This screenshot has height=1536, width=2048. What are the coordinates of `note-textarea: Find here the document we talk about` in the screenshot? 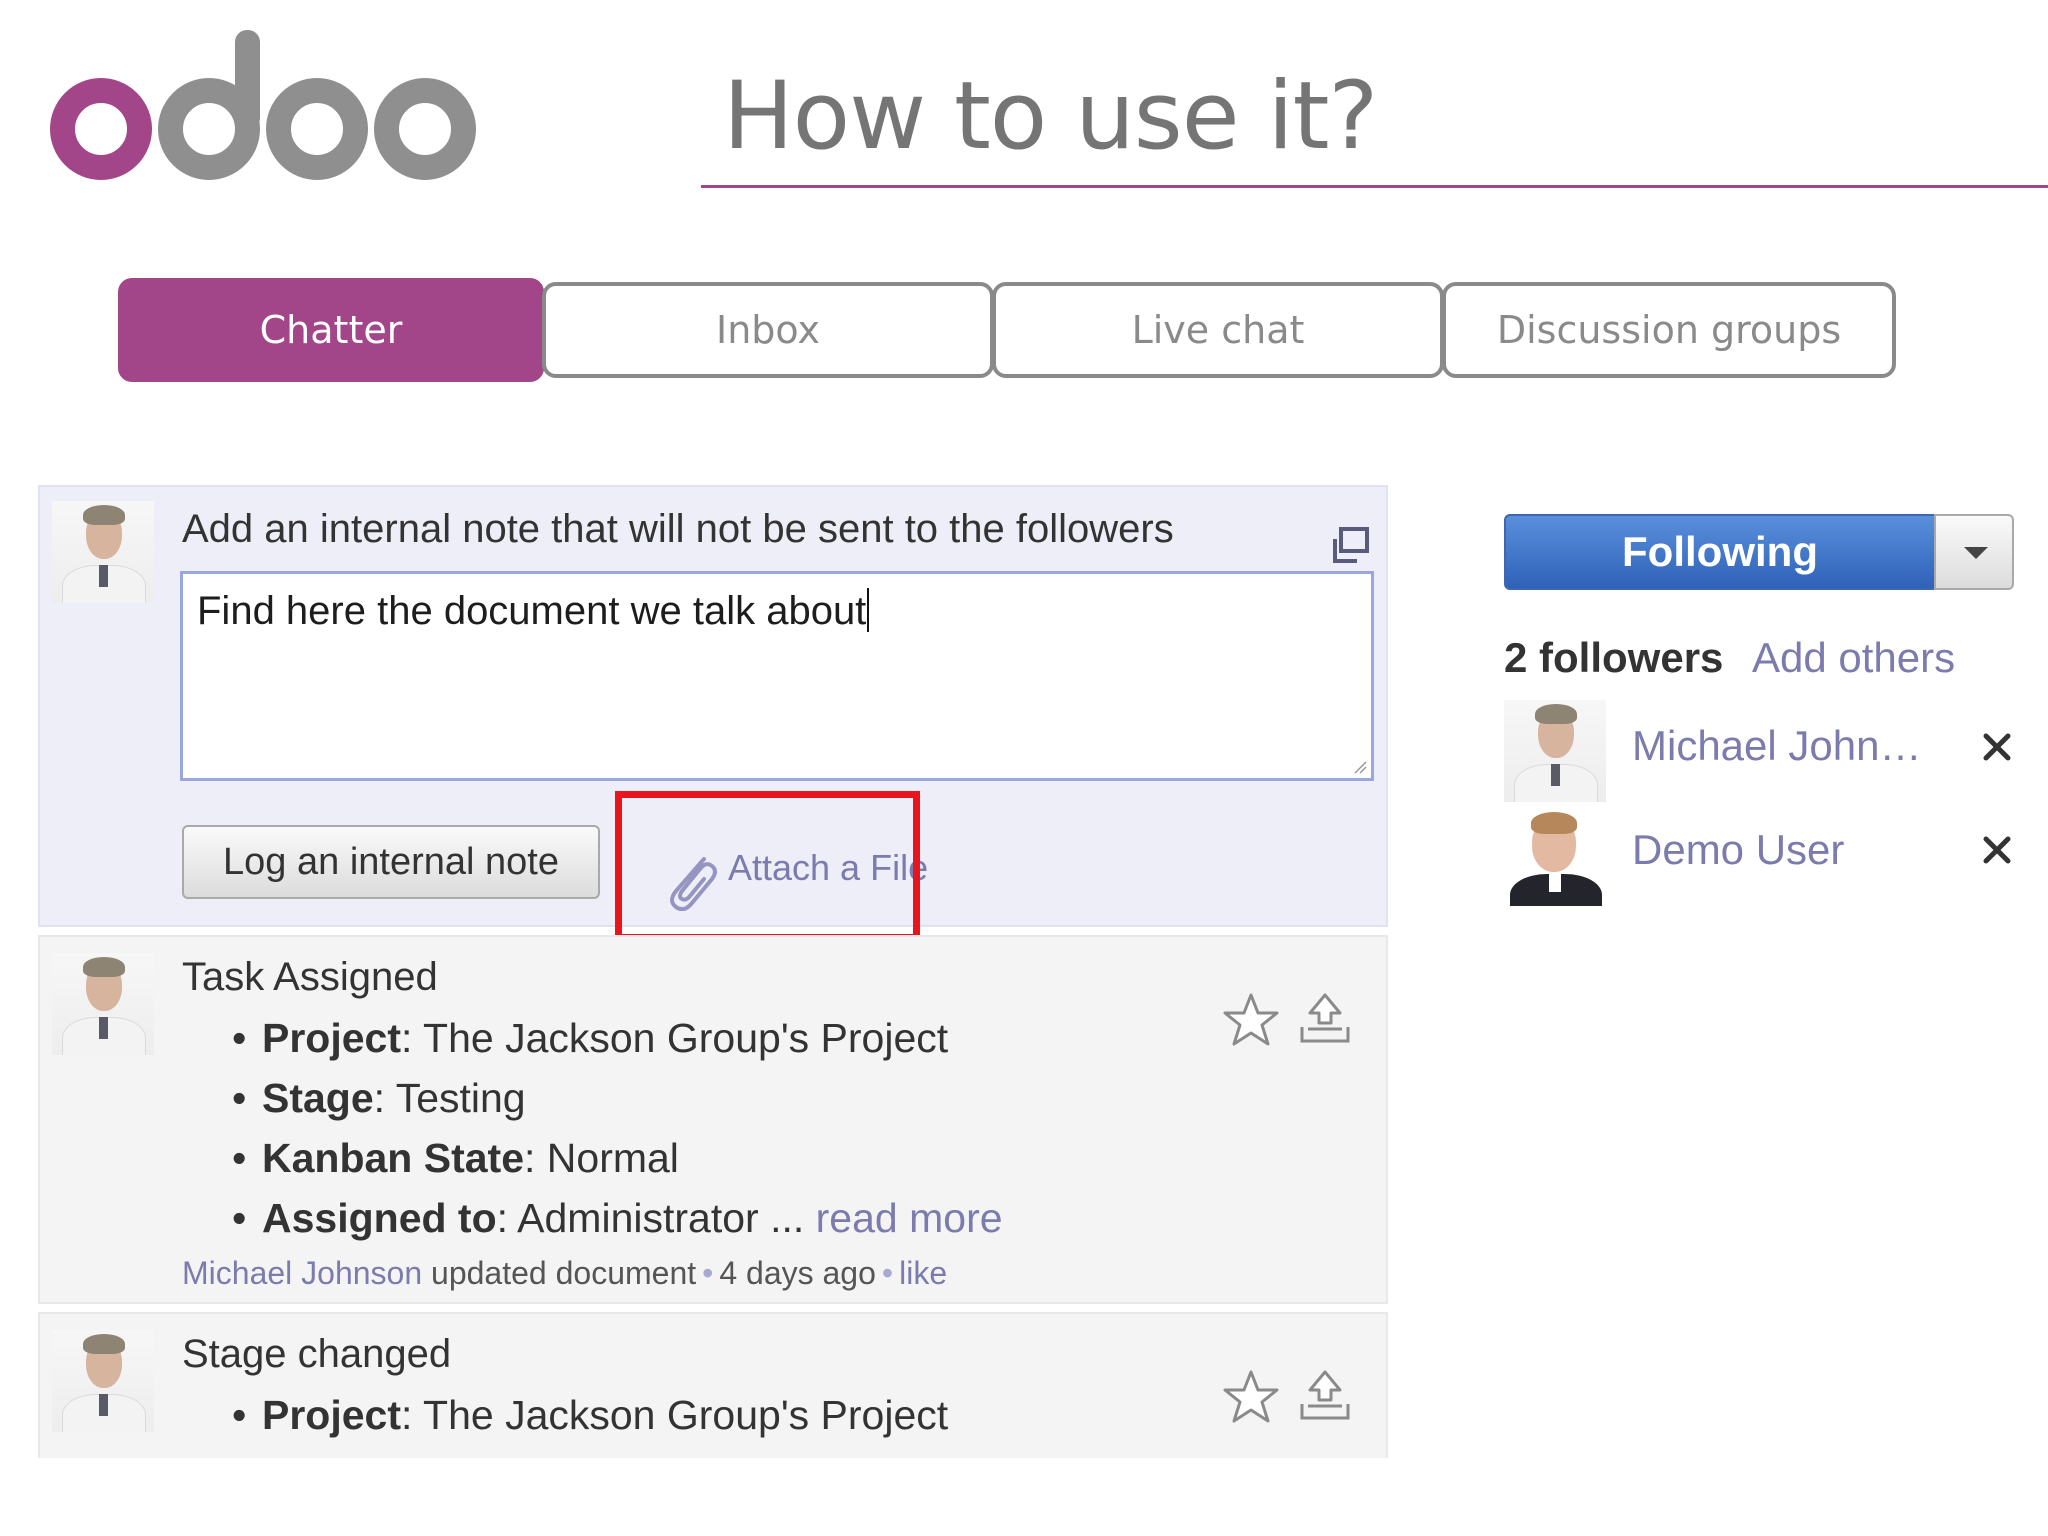 It's located at (777, 676).